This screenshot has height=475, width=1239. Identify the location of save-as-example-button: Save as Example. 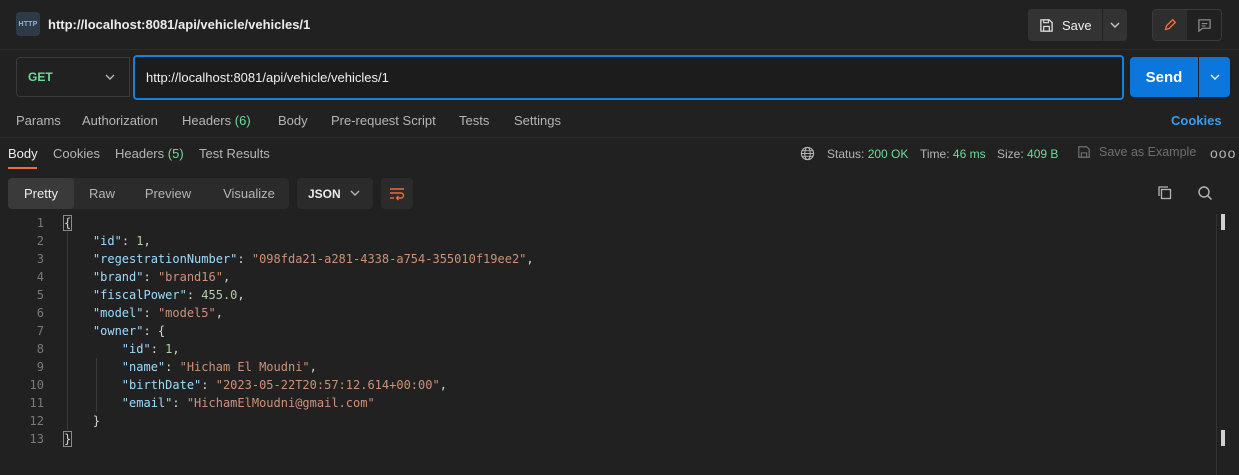
(1136, 152).